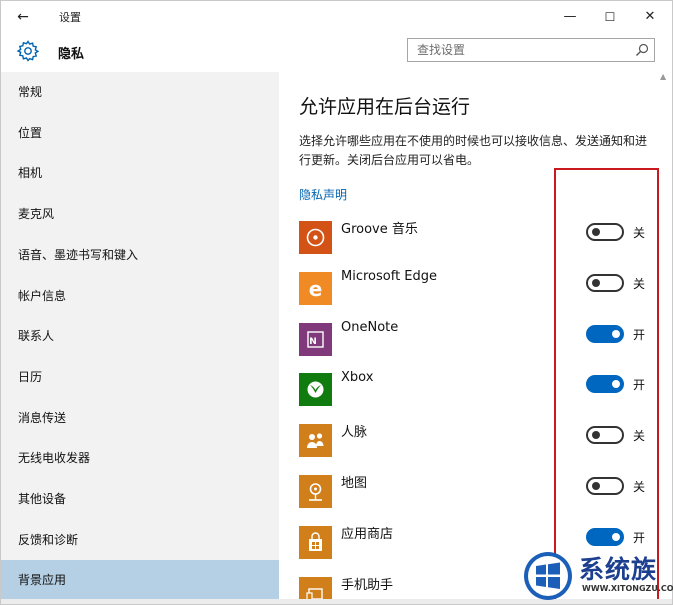 The height and width of the screenshot is (605, 673). What do you see at coordinates (140, 214) in the screenshot?
I see `sidebar-item: 麦克风` at bounding box center [140, 214].